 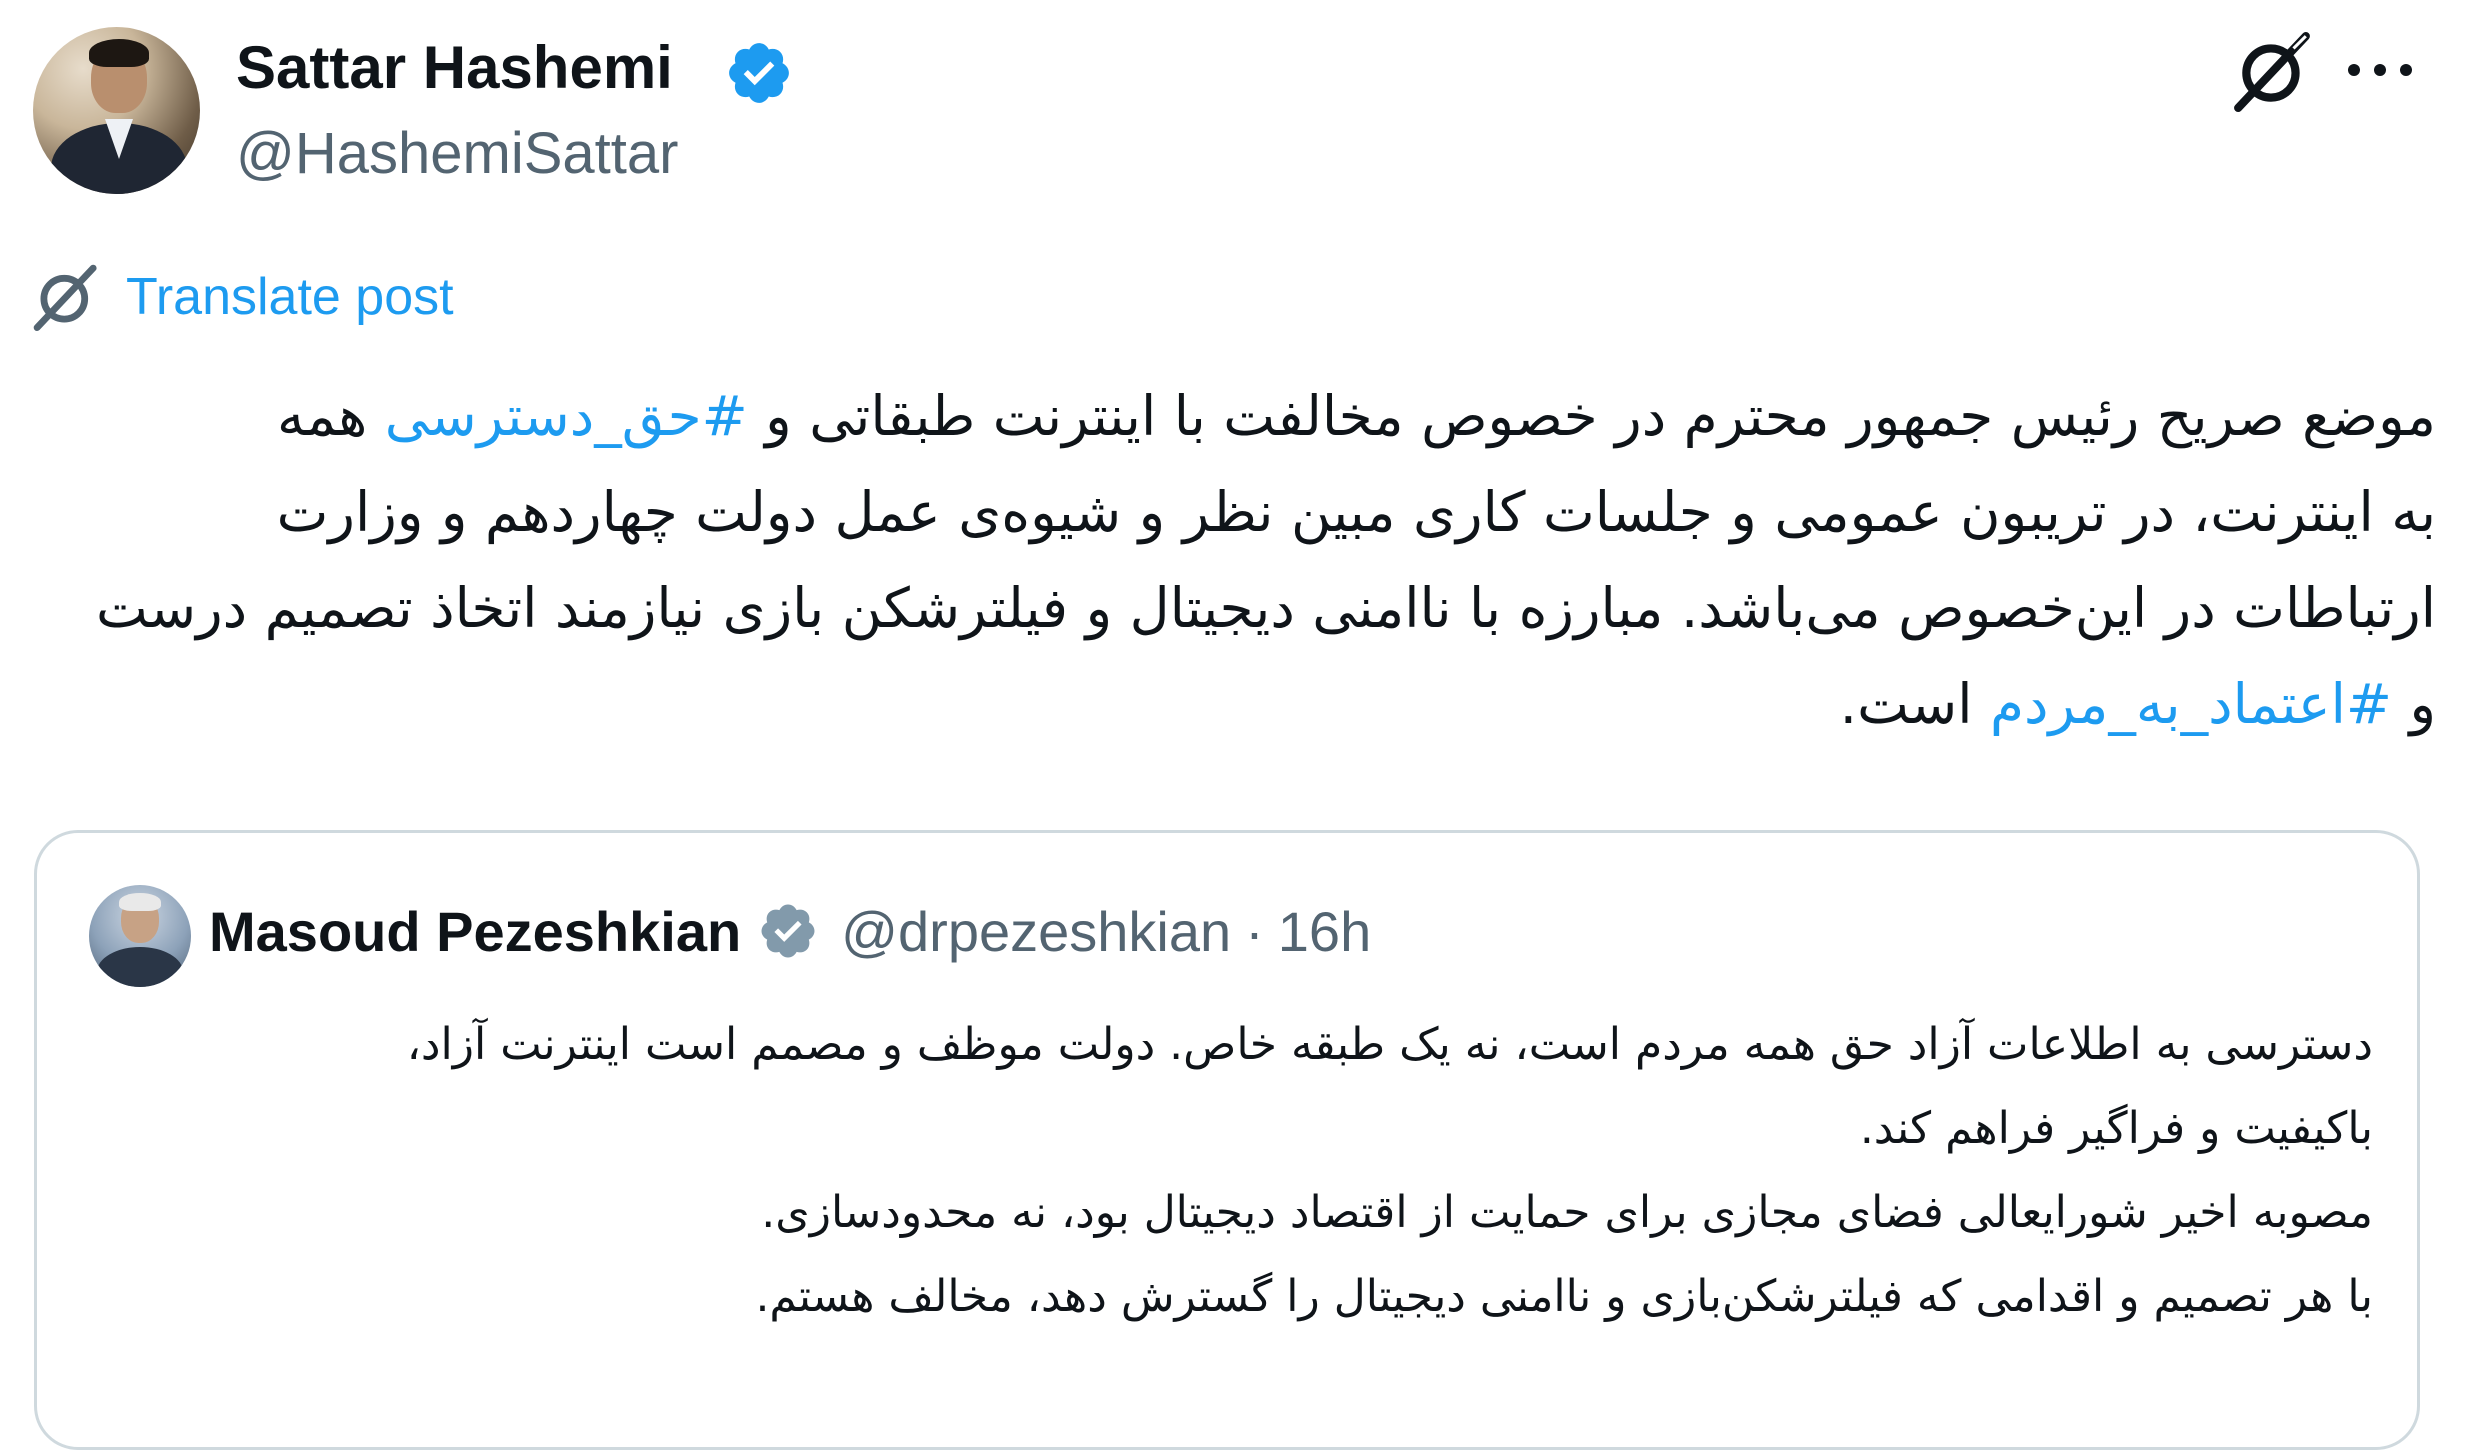 I want to click on author-avatar, so click(x=116, y=110).